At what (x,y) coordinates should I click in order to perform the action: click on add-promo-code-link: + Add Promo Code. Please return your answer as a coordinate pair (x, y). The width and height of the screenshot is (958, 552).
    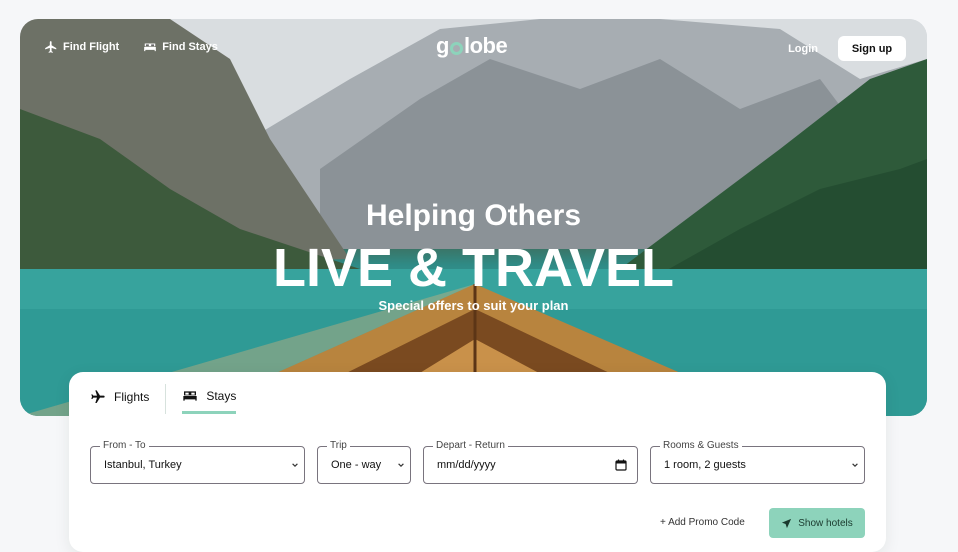
    Looking at the image, I should click on (702, 522).